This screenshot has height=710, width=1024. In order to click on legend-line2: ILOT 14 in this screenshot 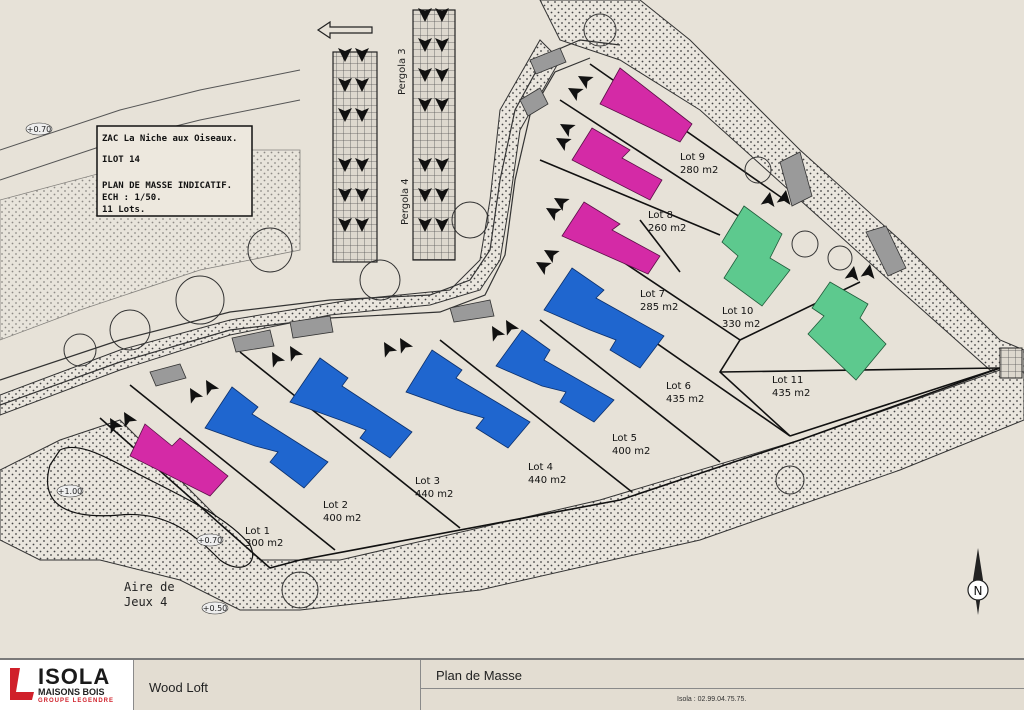, I will do `click(121, 160)`.